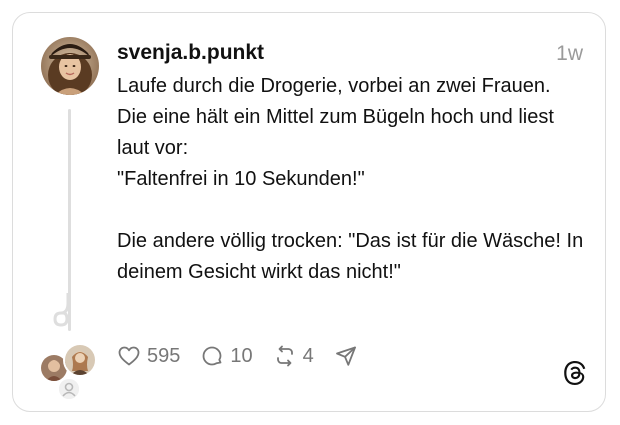 The width and height of the screenshot is (620, 425). What do you see at coordinates (212, 356) in the screenshot?
I see `comment-icon` at bounding box center [212, 356].